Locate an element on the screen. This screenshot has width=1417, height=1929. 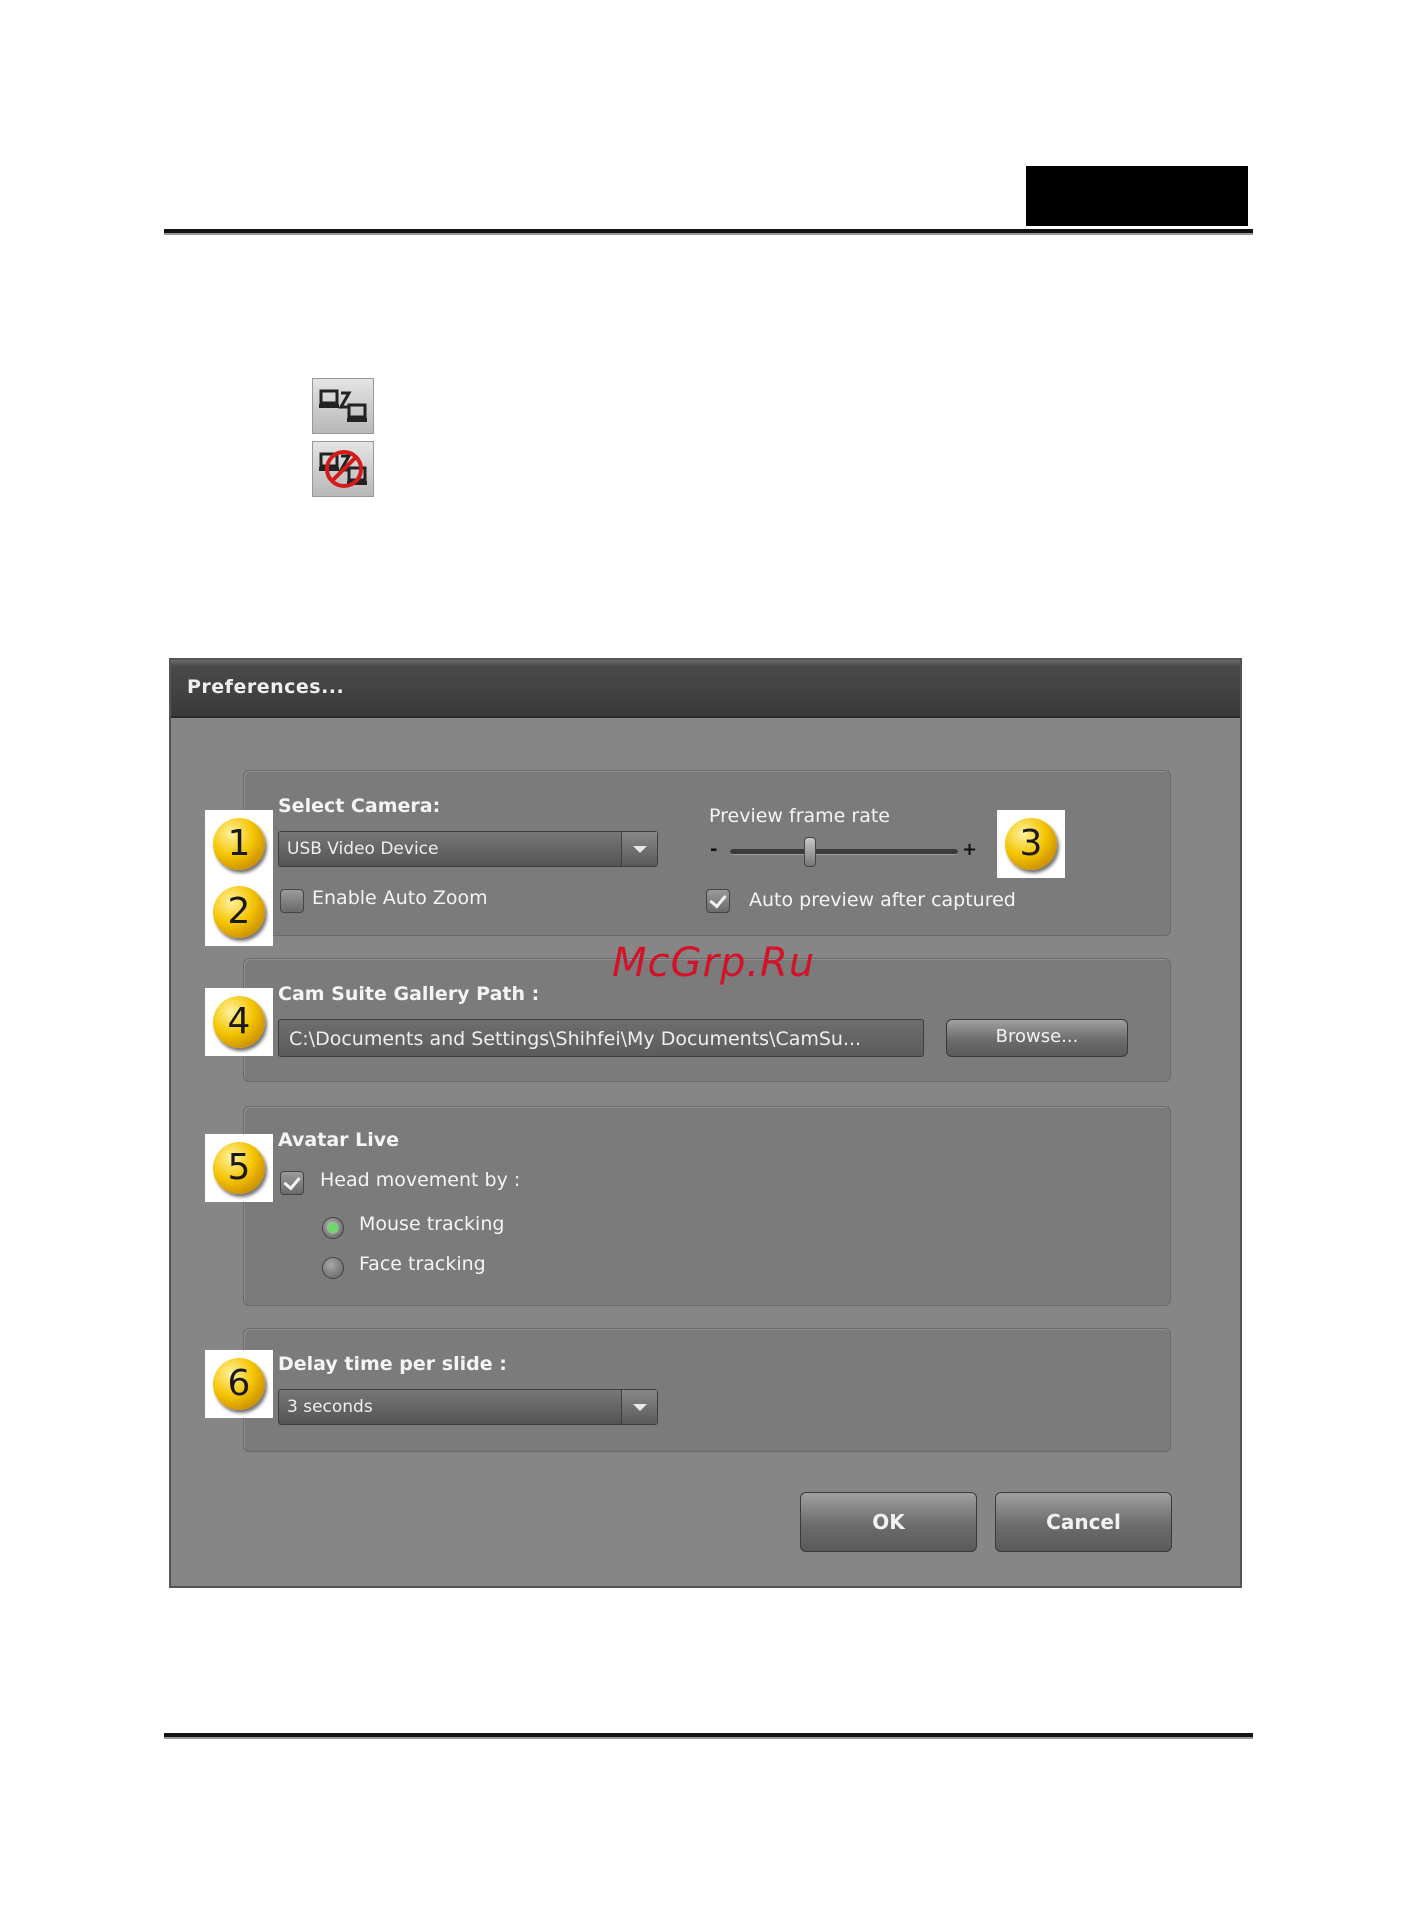
callout-number: 3 is located at coordinates (1031, 843).